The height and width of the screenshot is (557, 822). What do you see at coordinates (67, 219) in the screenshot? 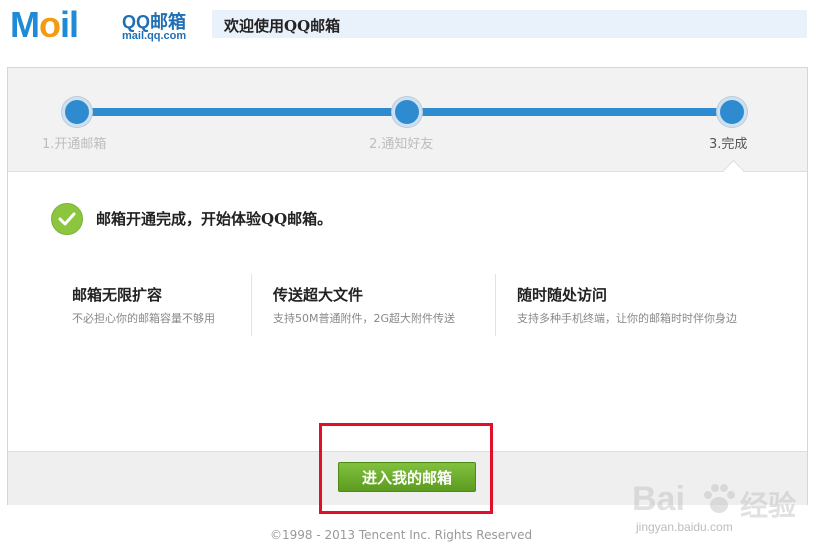
I see `checkmark-circle-icon` at bounding box center [67, 219].